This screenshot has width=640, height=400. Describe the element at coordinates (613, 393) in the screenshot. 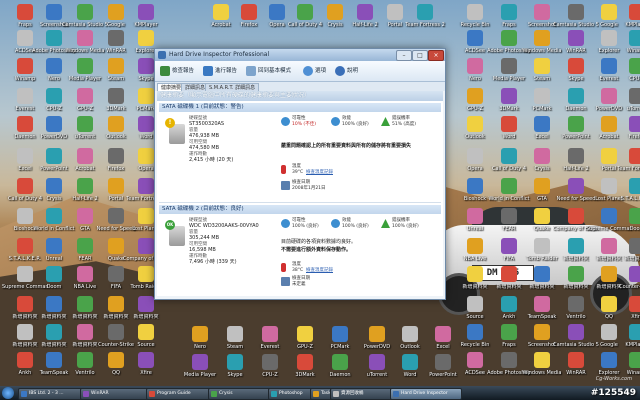

I see `post-watermark: #125549` at that location.